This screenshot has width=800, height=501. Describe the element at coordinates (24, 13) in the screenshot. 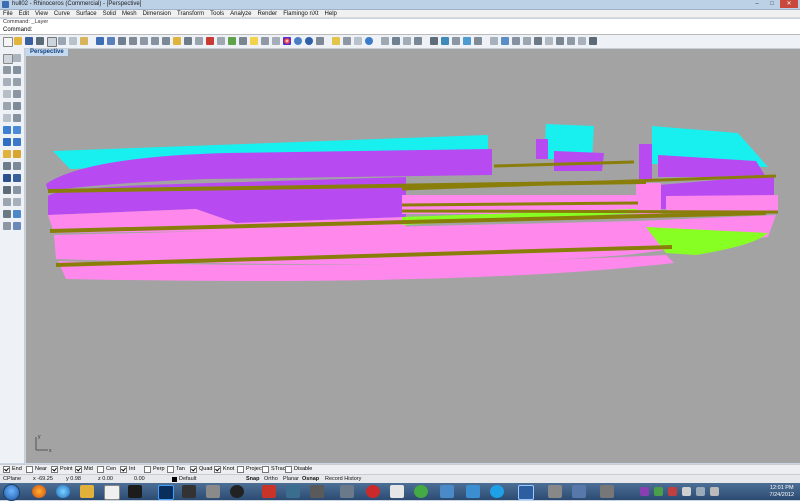

I see `menu-edit: Edit` at that location.